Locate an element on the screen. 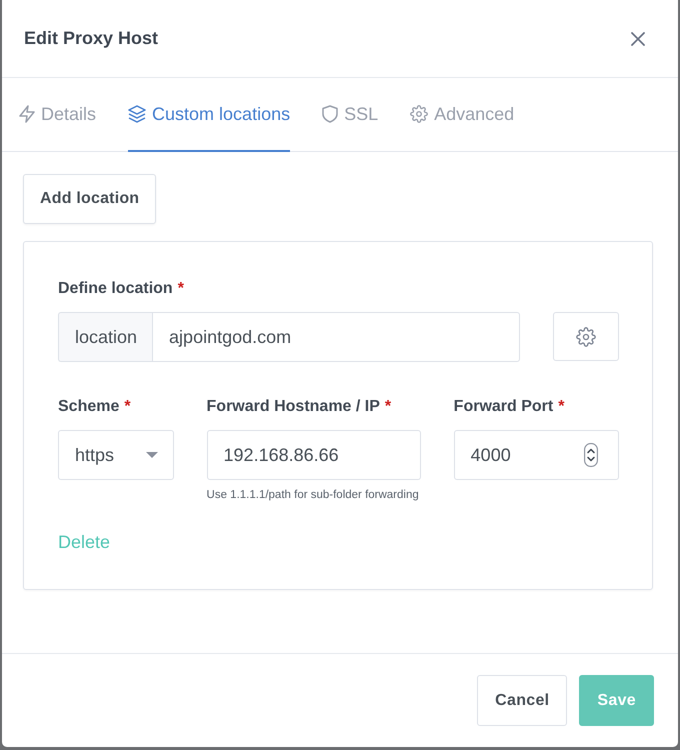 Image resolution: width=680 pixels, height=750 pixels. input-prefix: location is located at coordinates (105, 337).